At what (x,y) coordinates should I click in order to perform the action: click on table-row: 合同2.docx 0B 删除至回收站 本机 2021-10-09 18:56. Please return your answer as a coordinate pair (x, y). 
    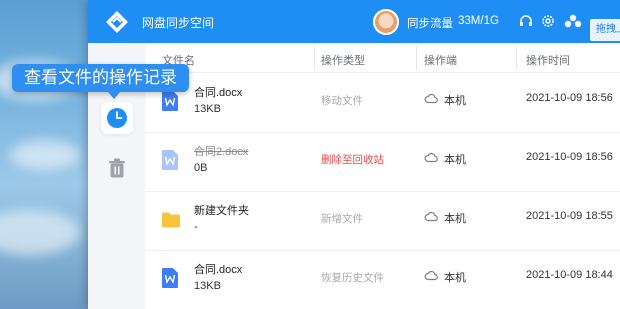
    Looking at the image, I should click on (382, 162).